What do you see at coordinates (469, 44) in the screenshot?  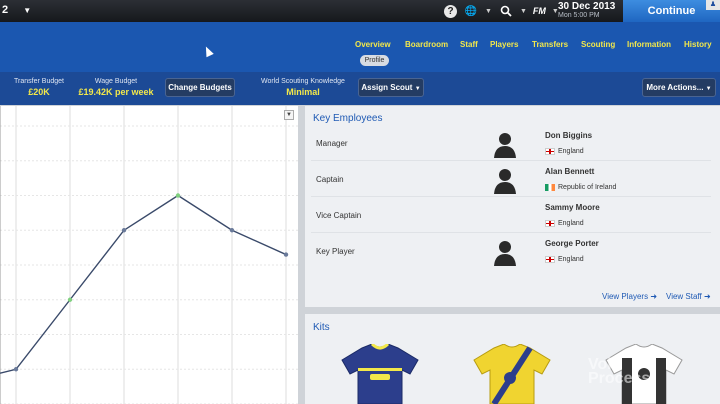 I see `nav-staff: Staff` at bounding box center [469, 44].